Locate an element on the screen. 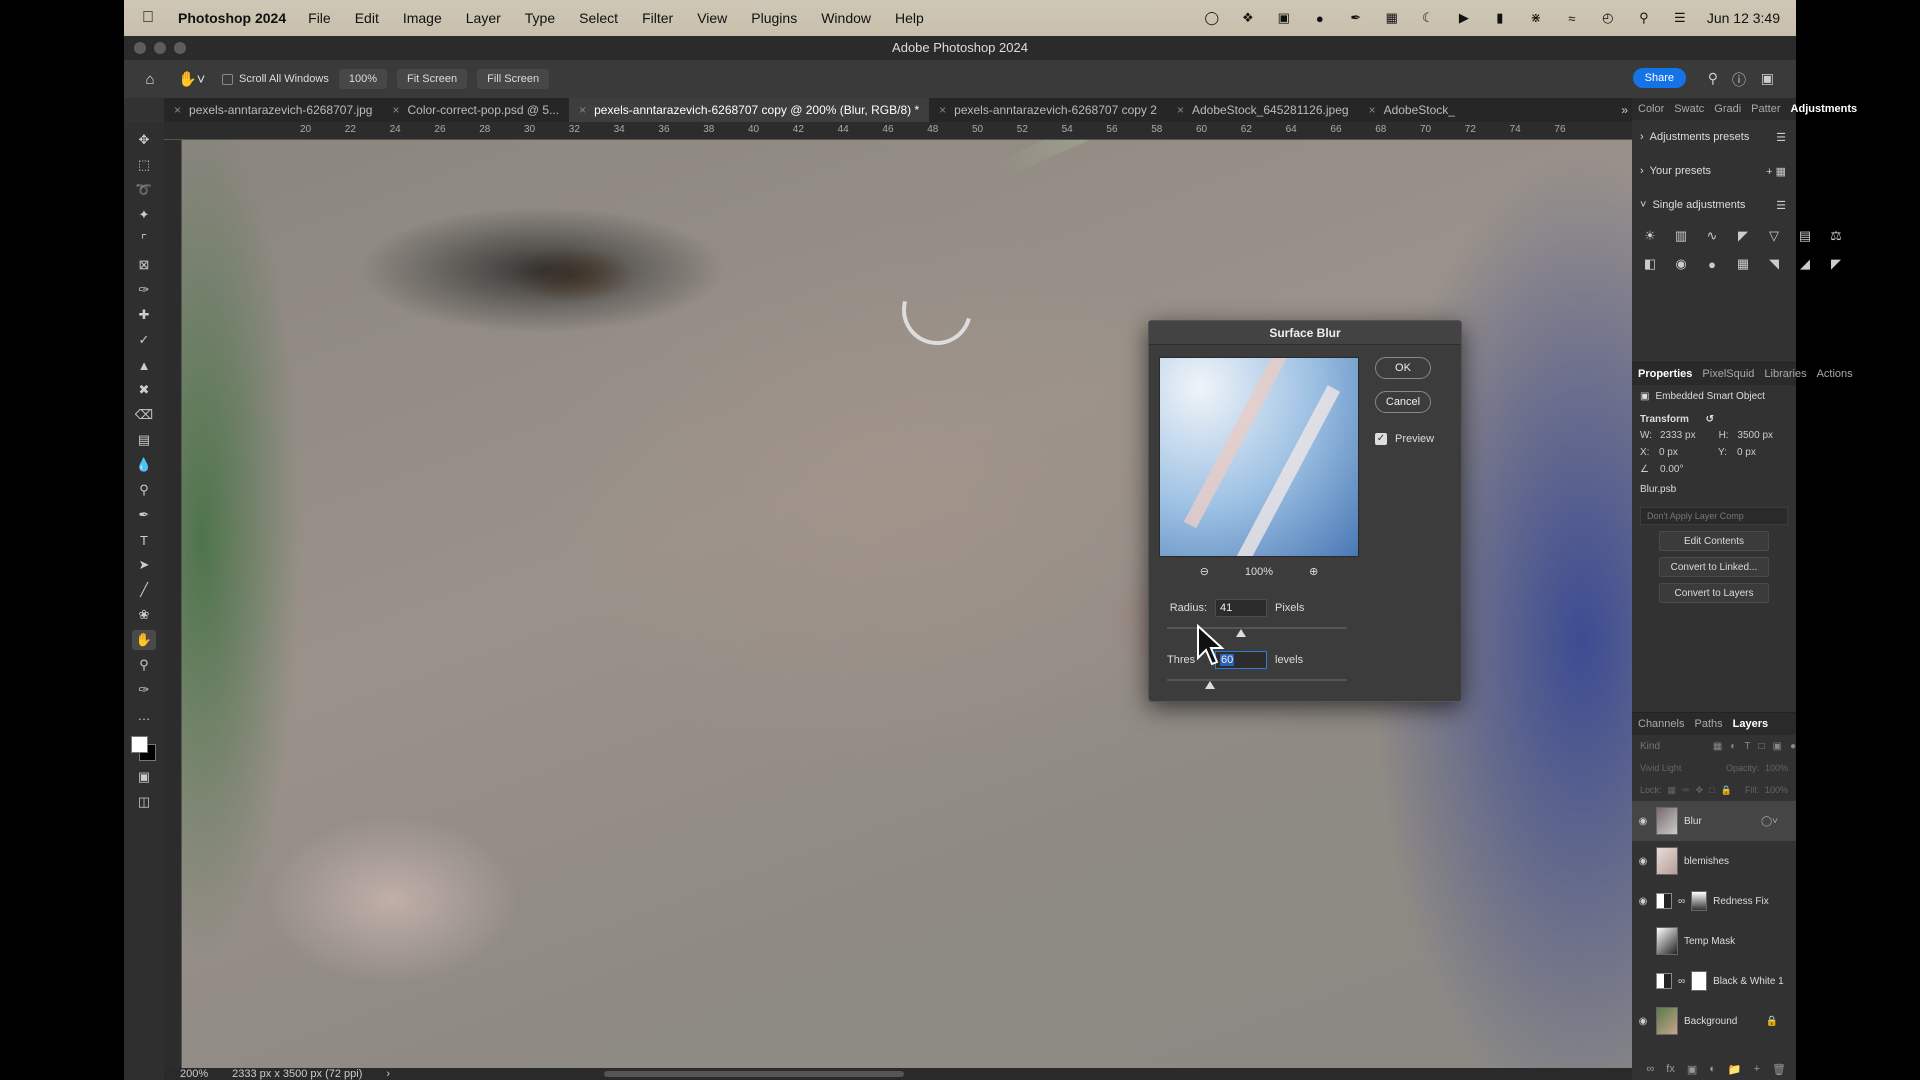 Image resolution: width=1920 pixels, height=1080 pixels. curves-icon: ∿ is located at coordinates (1712, 236).